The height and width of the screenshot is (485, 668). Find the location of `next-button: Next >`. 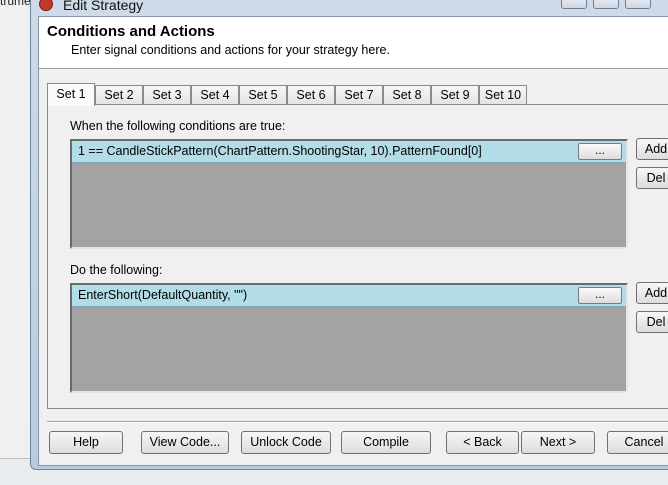

next-button: Next > is located at coordinates (558, 442).